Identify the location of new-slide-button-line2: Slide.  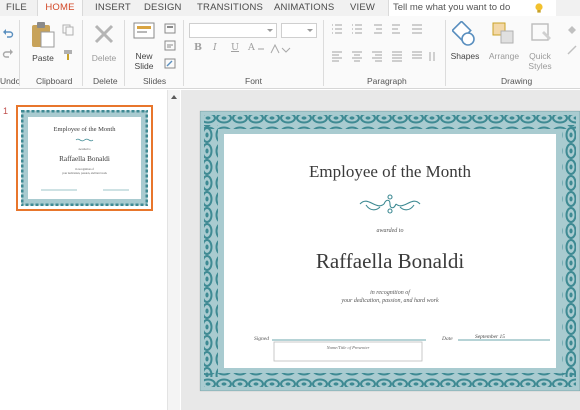
(144, 66).